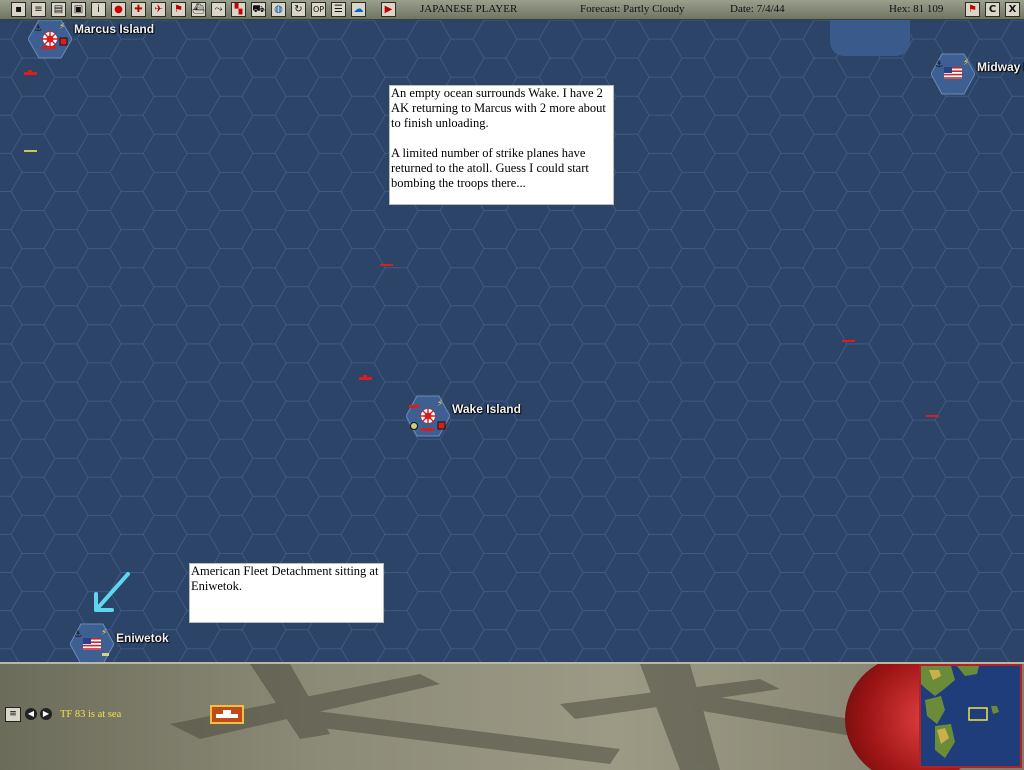  I want to click on close-button: X, so click(1012, 9).